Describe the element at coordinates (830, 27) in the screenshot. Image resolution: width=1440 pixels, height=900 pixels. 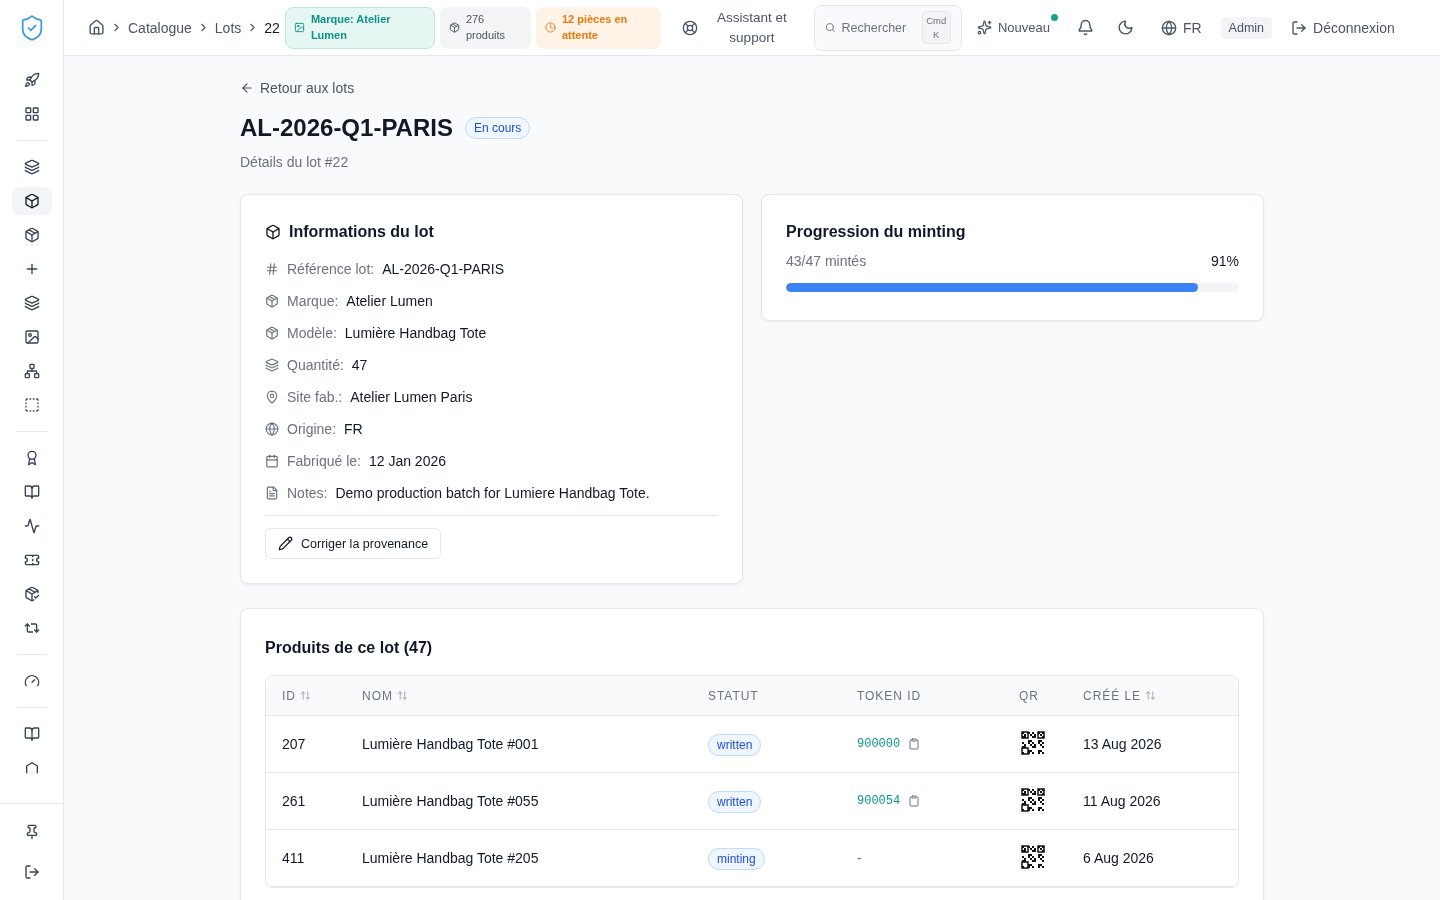
I see `search-icon` at that location.